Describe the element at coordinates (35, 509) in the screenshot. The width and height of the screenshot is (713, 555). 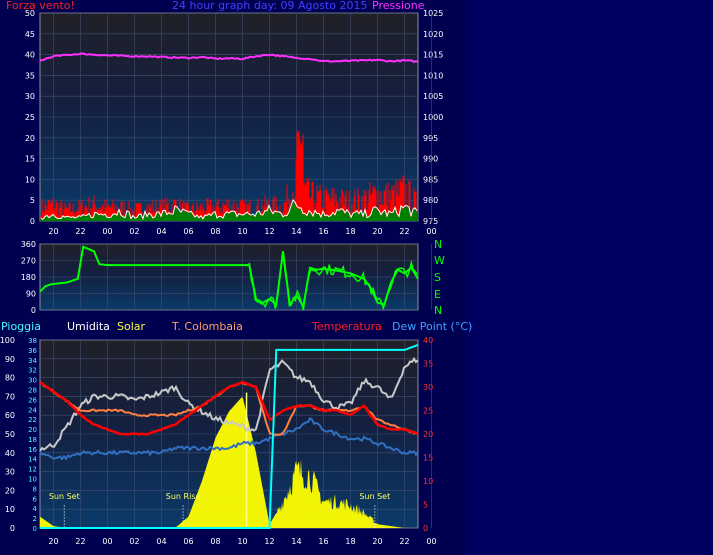
I see `rain-tick-label: 4` at that location.